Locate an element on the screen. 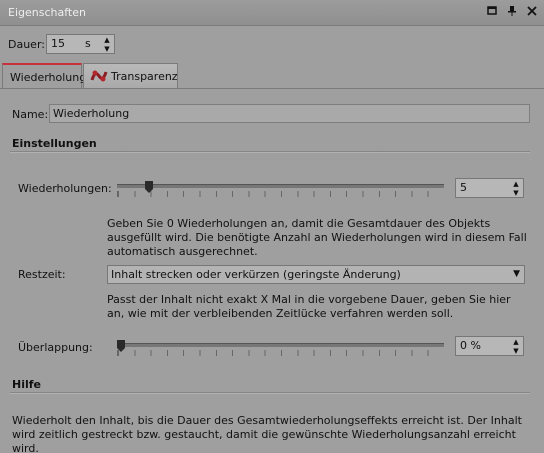  tab-divider is located at coordinates (272, 88).